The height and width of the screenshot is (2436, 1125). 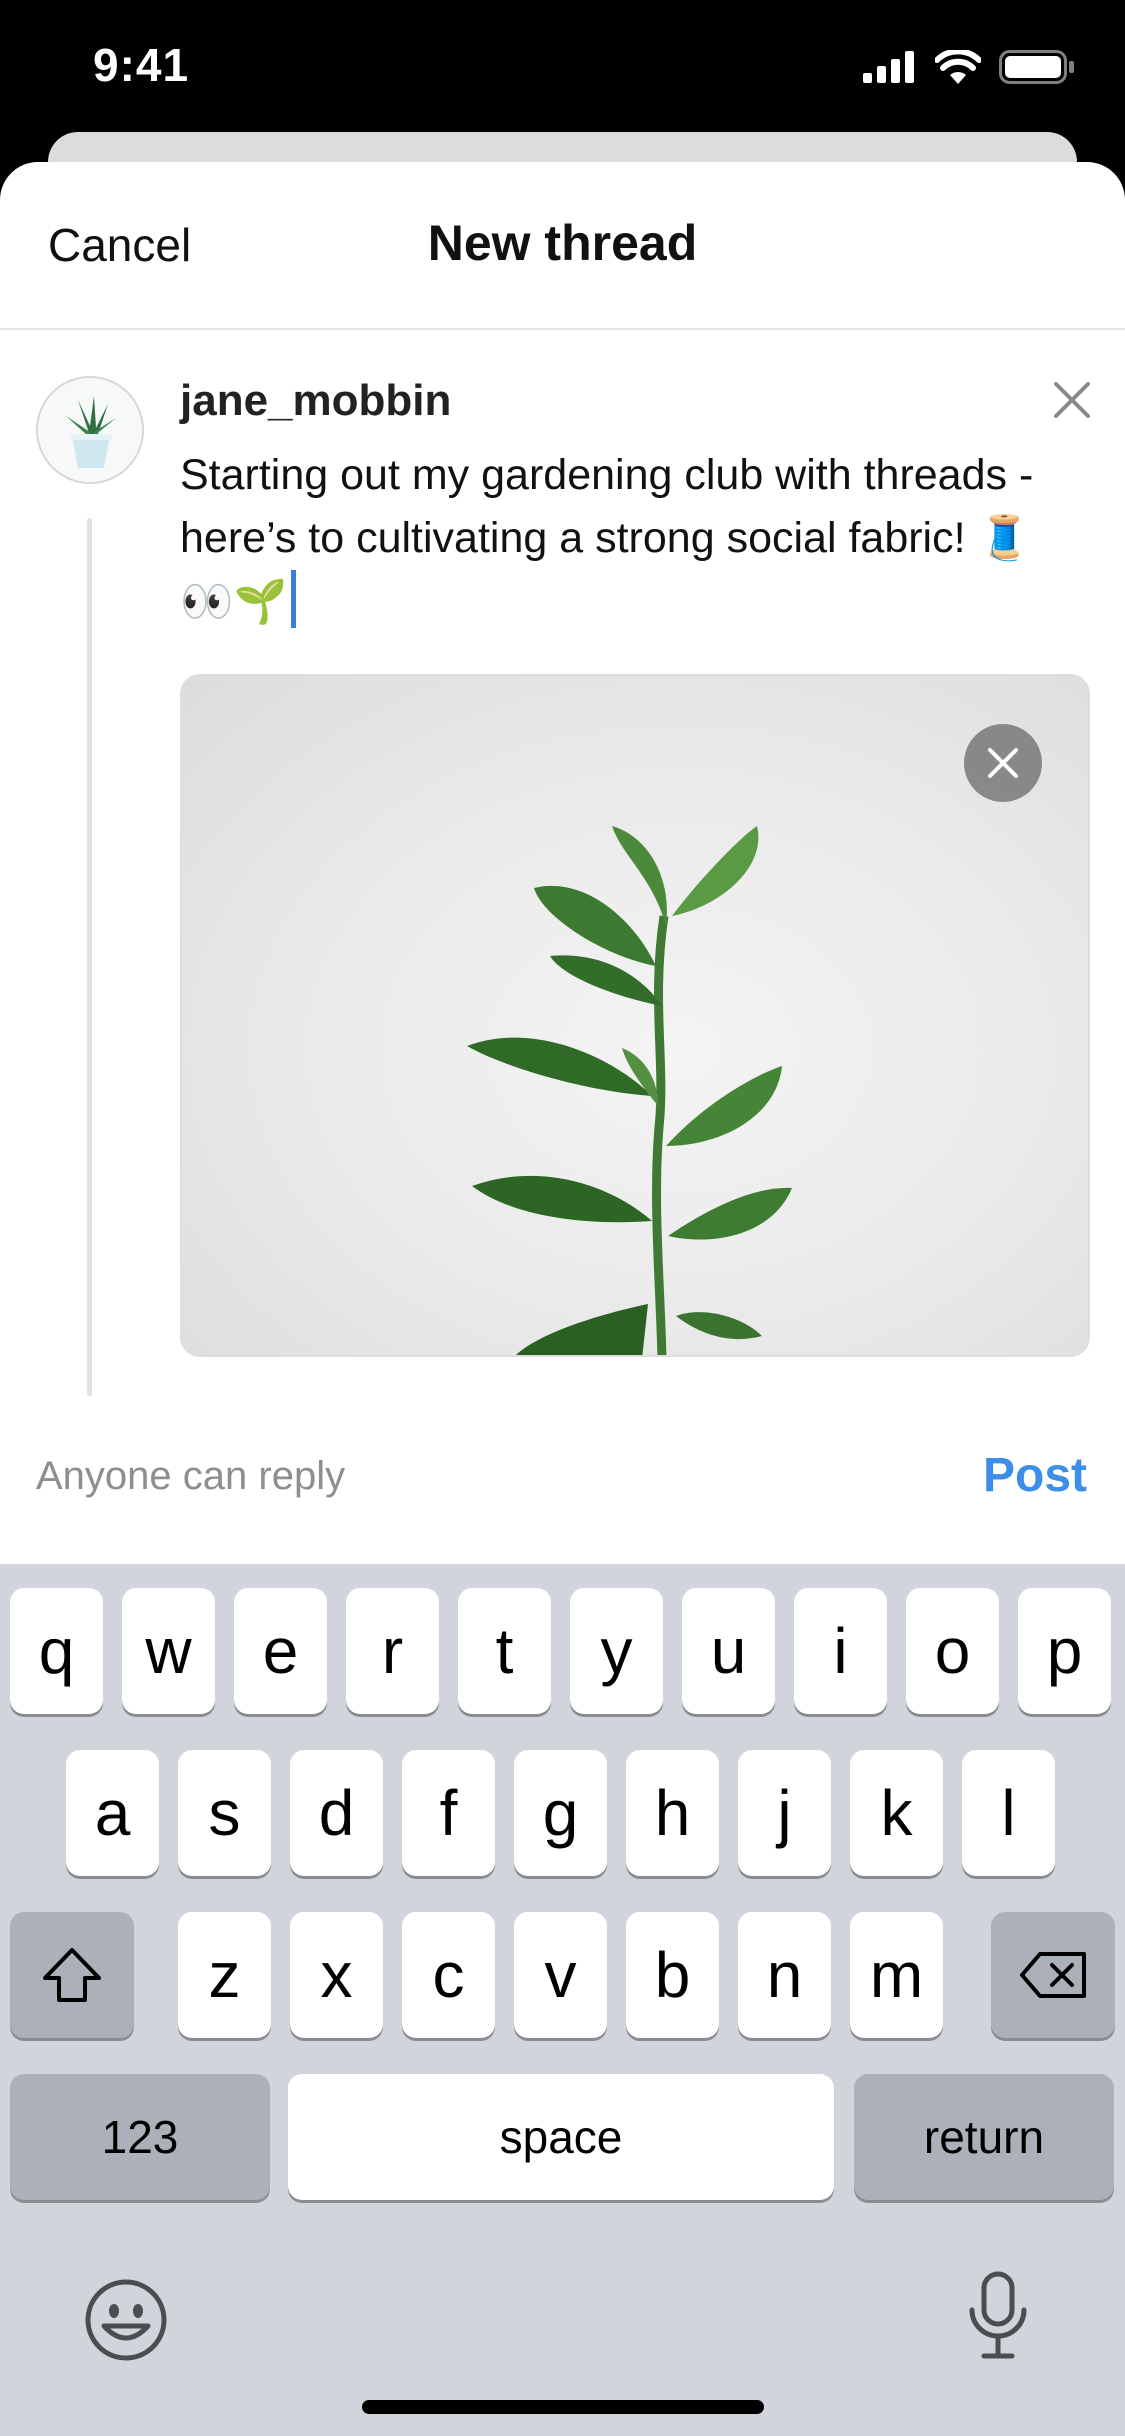 I want to click on key-u: u, so click(x=728, y=1651).